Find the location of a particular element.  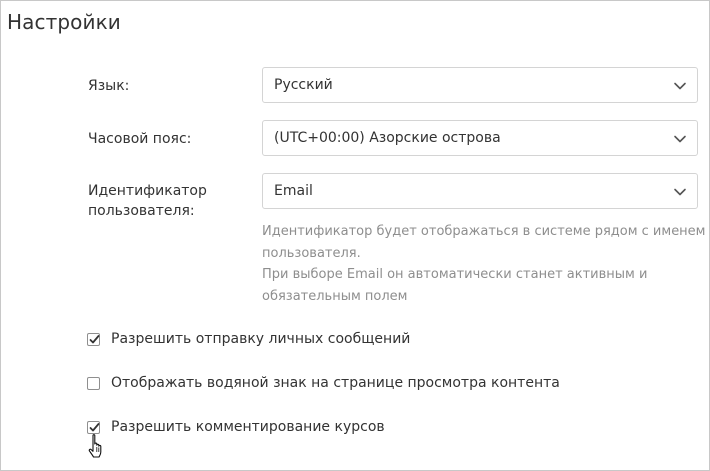

private-messages-checkbox is located at coordinates (93, 339).